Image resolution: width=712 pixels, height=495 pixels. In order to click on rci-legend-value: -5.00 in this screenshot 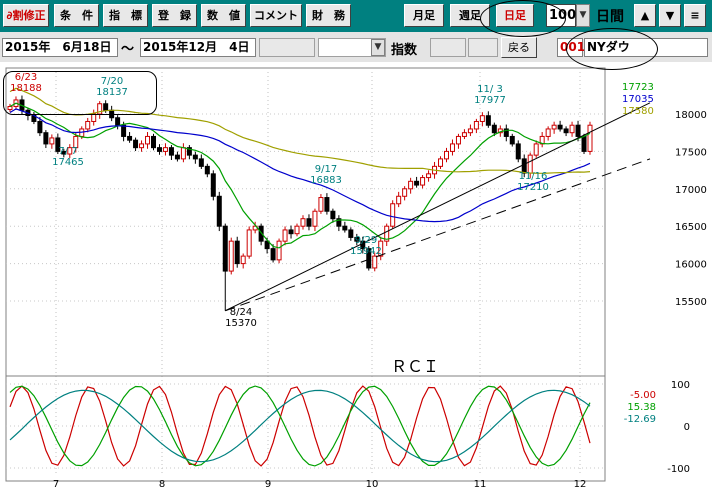, I will do `click(643, 395)`.